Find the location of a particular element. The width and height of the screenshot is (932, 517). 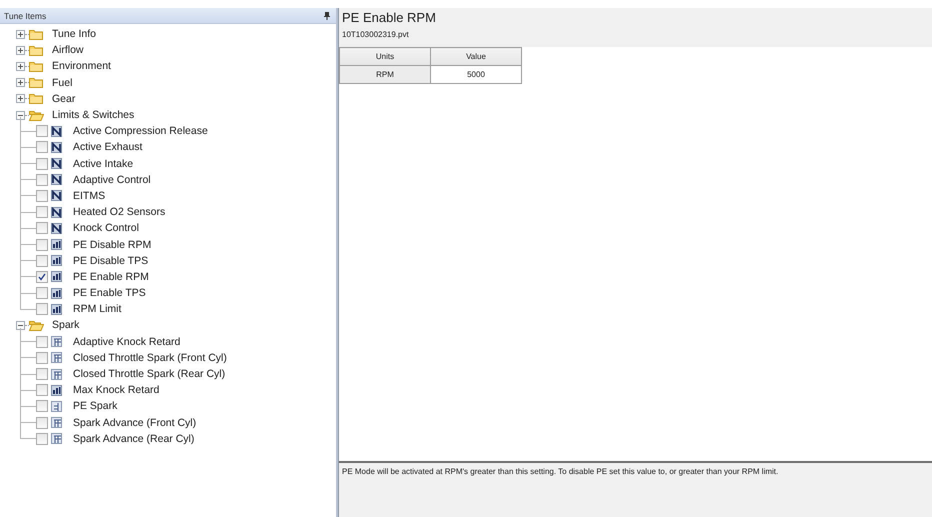

tree-item-label: Closed Throttle Spark (Front Cyl) is located at coordinates (150, 358).